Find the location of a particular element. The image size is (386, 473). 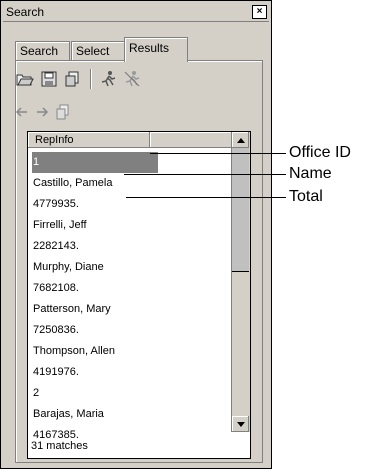

vertical-scrollbar is located at coordinates (240, 282).